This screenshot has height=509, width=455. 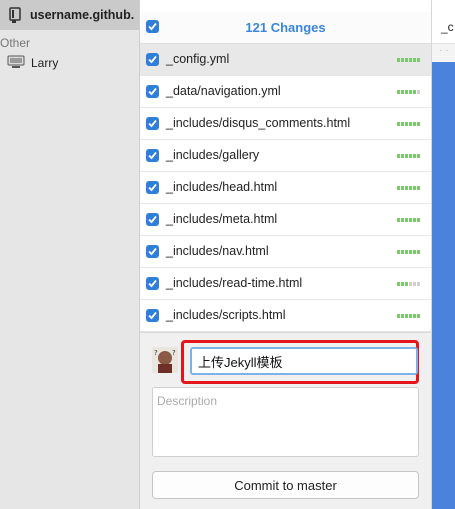 I want to click on file-row: _includes/gallery, so click(x=285, y=156).